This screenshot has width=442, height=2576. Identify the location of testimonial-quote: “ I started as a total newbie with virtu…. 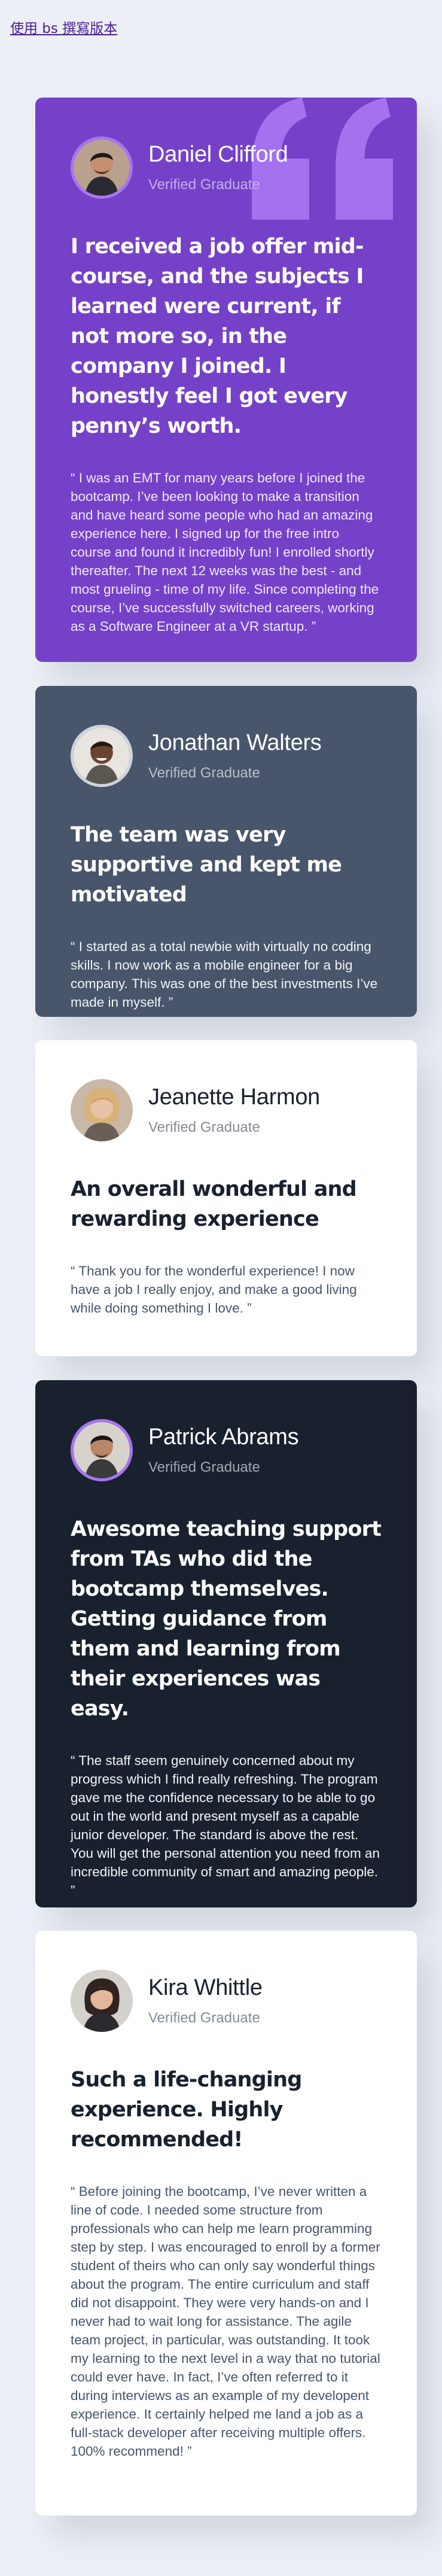
(225, 974).